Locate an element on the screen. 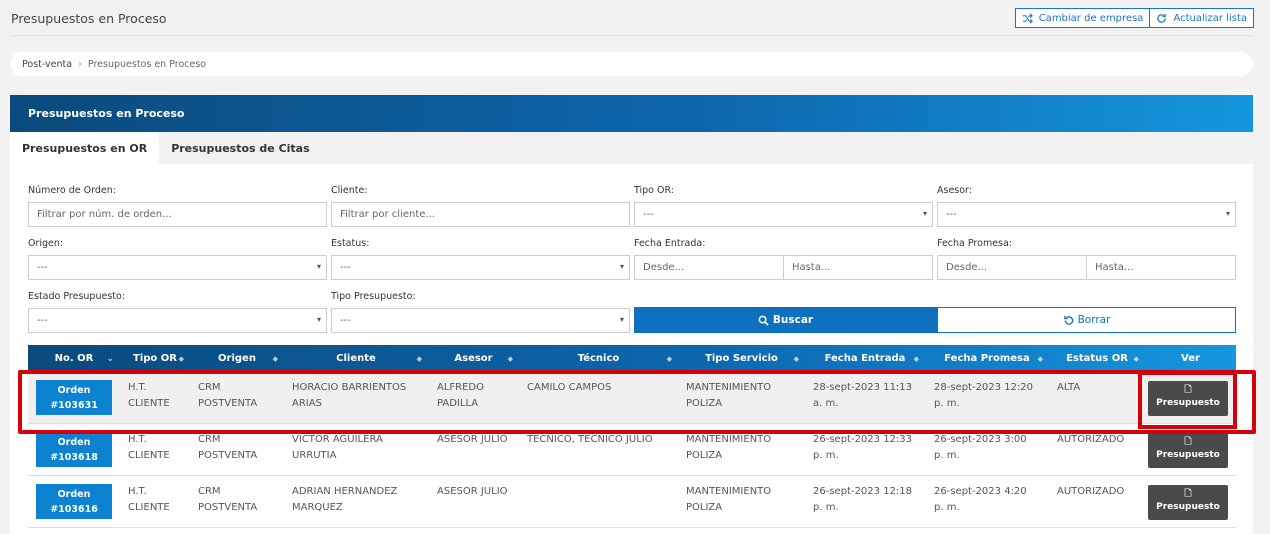 The image size is (1270, 534). refresh-list-label: Actualizar lista is located at coordinates (1210, 18).